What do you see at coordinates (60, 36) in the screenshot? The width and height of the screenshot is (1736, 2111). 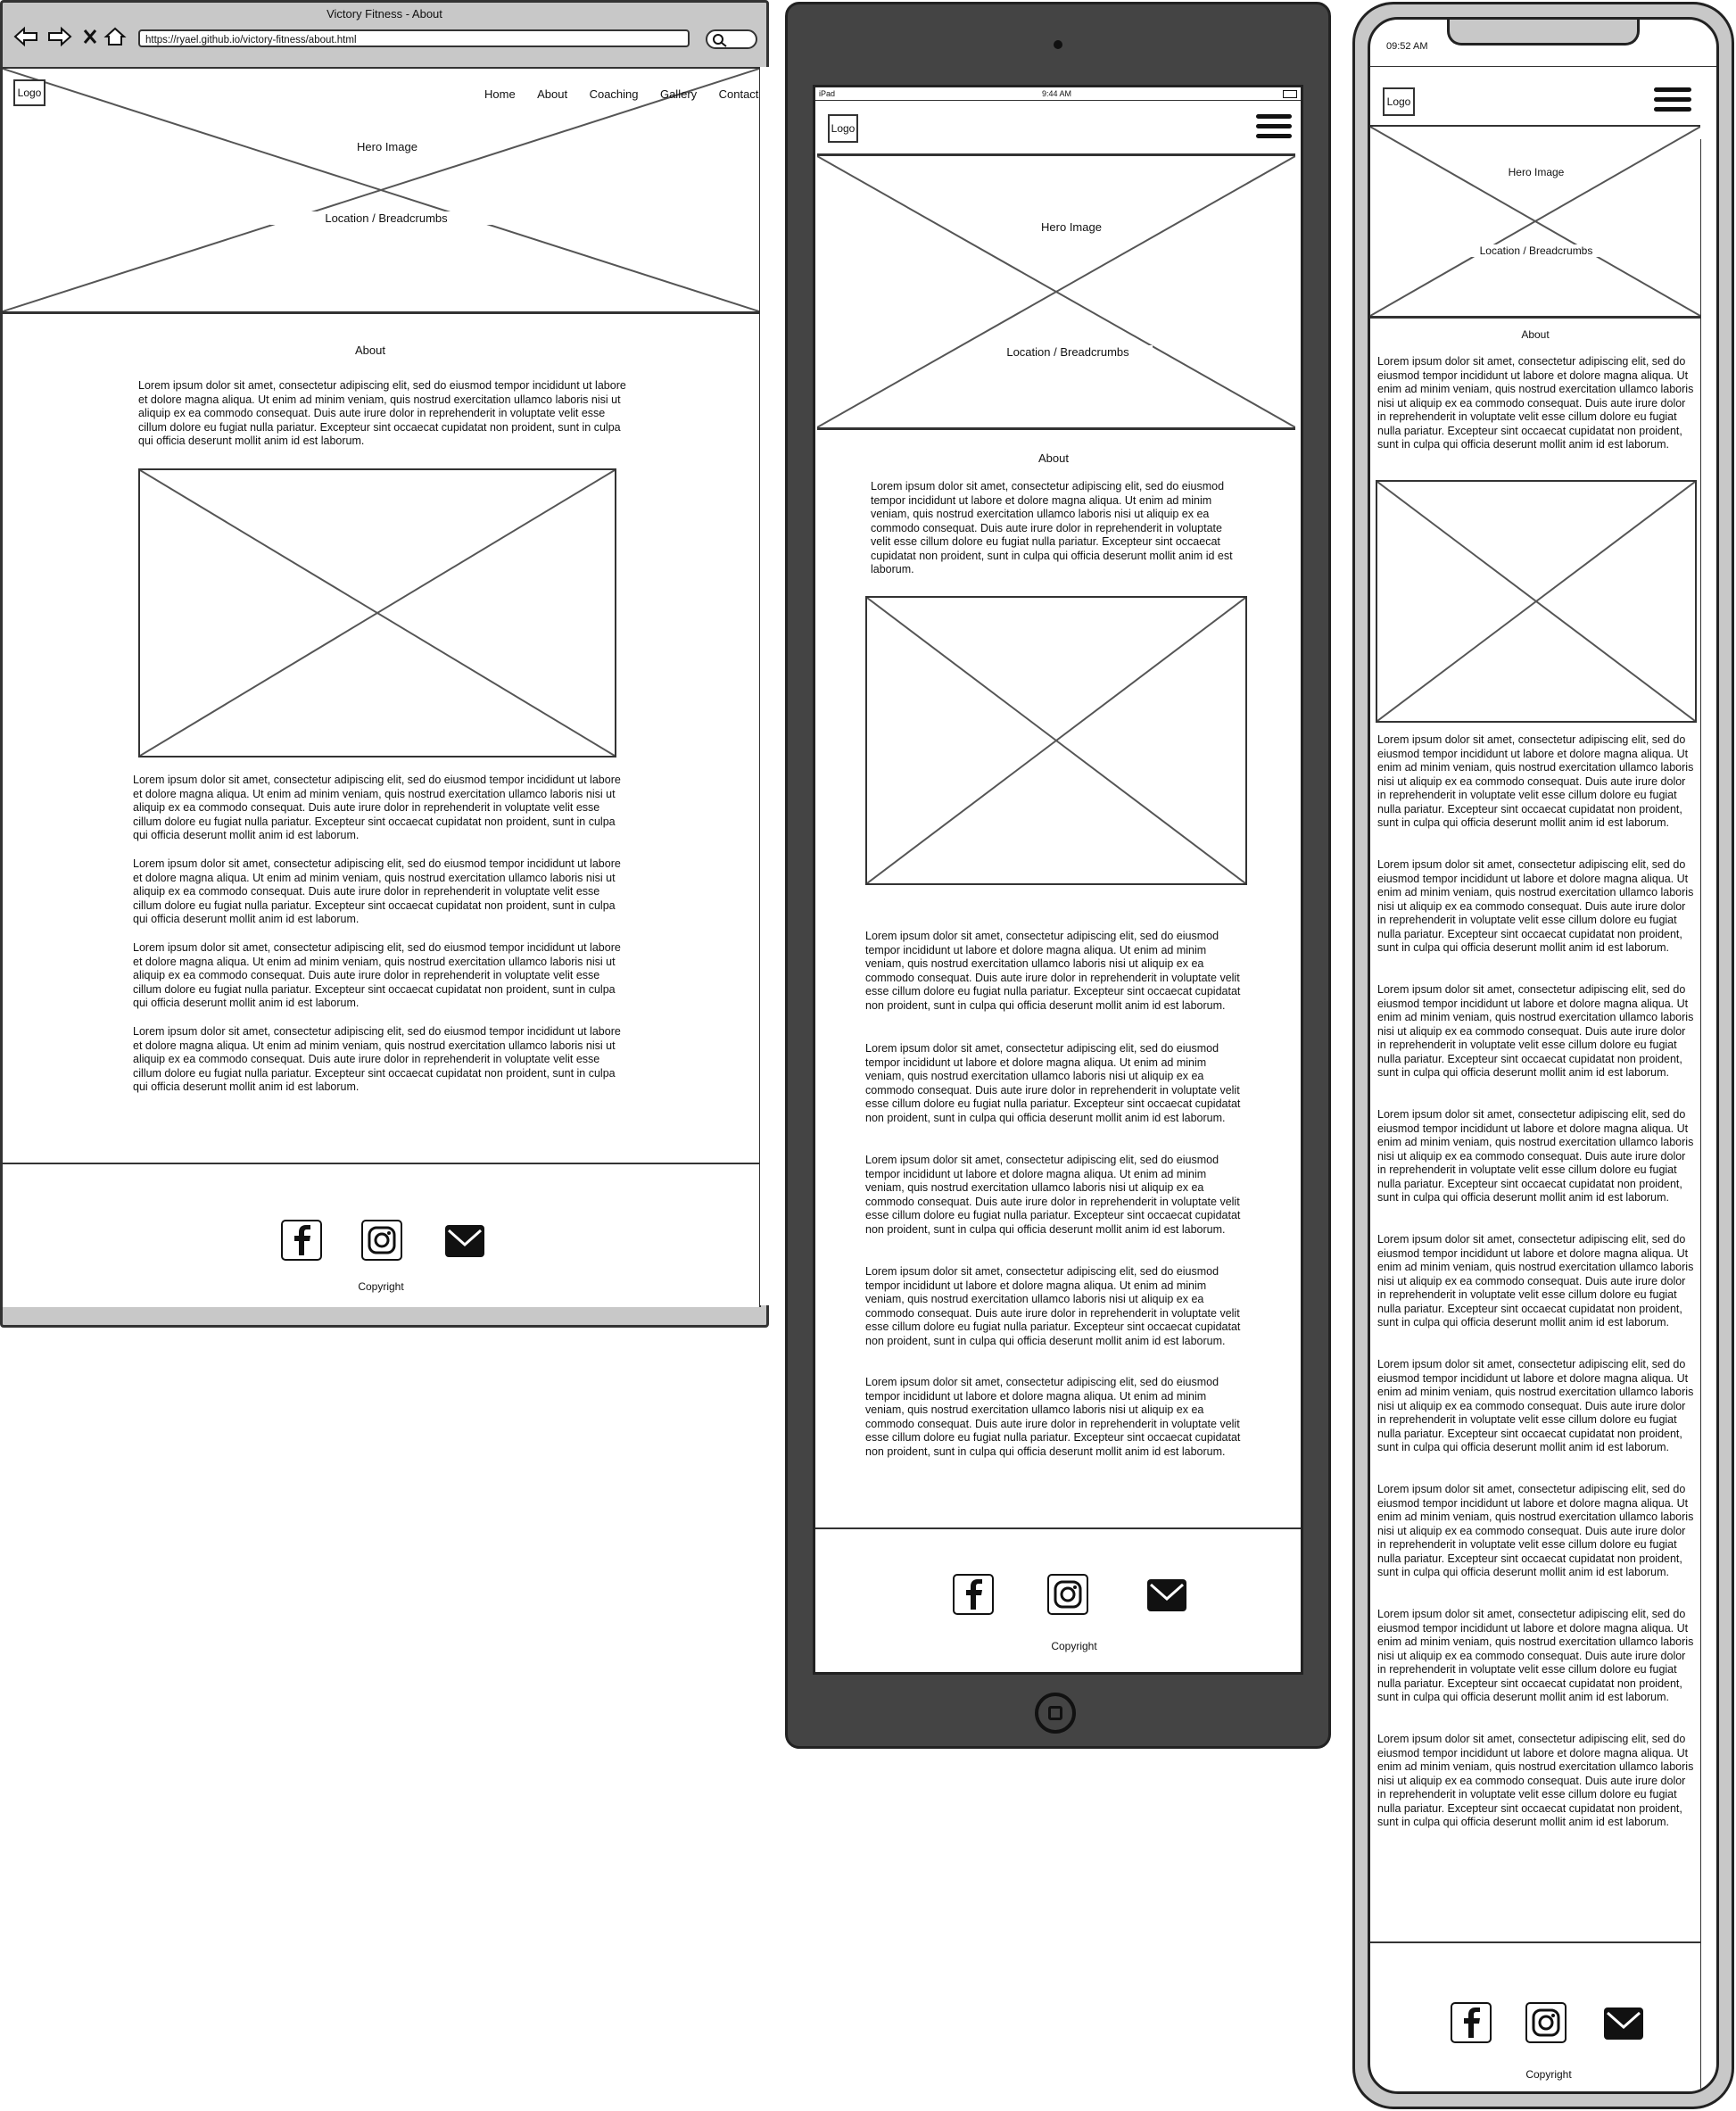 I see `forward-icon` at bounding box center [60, 36].